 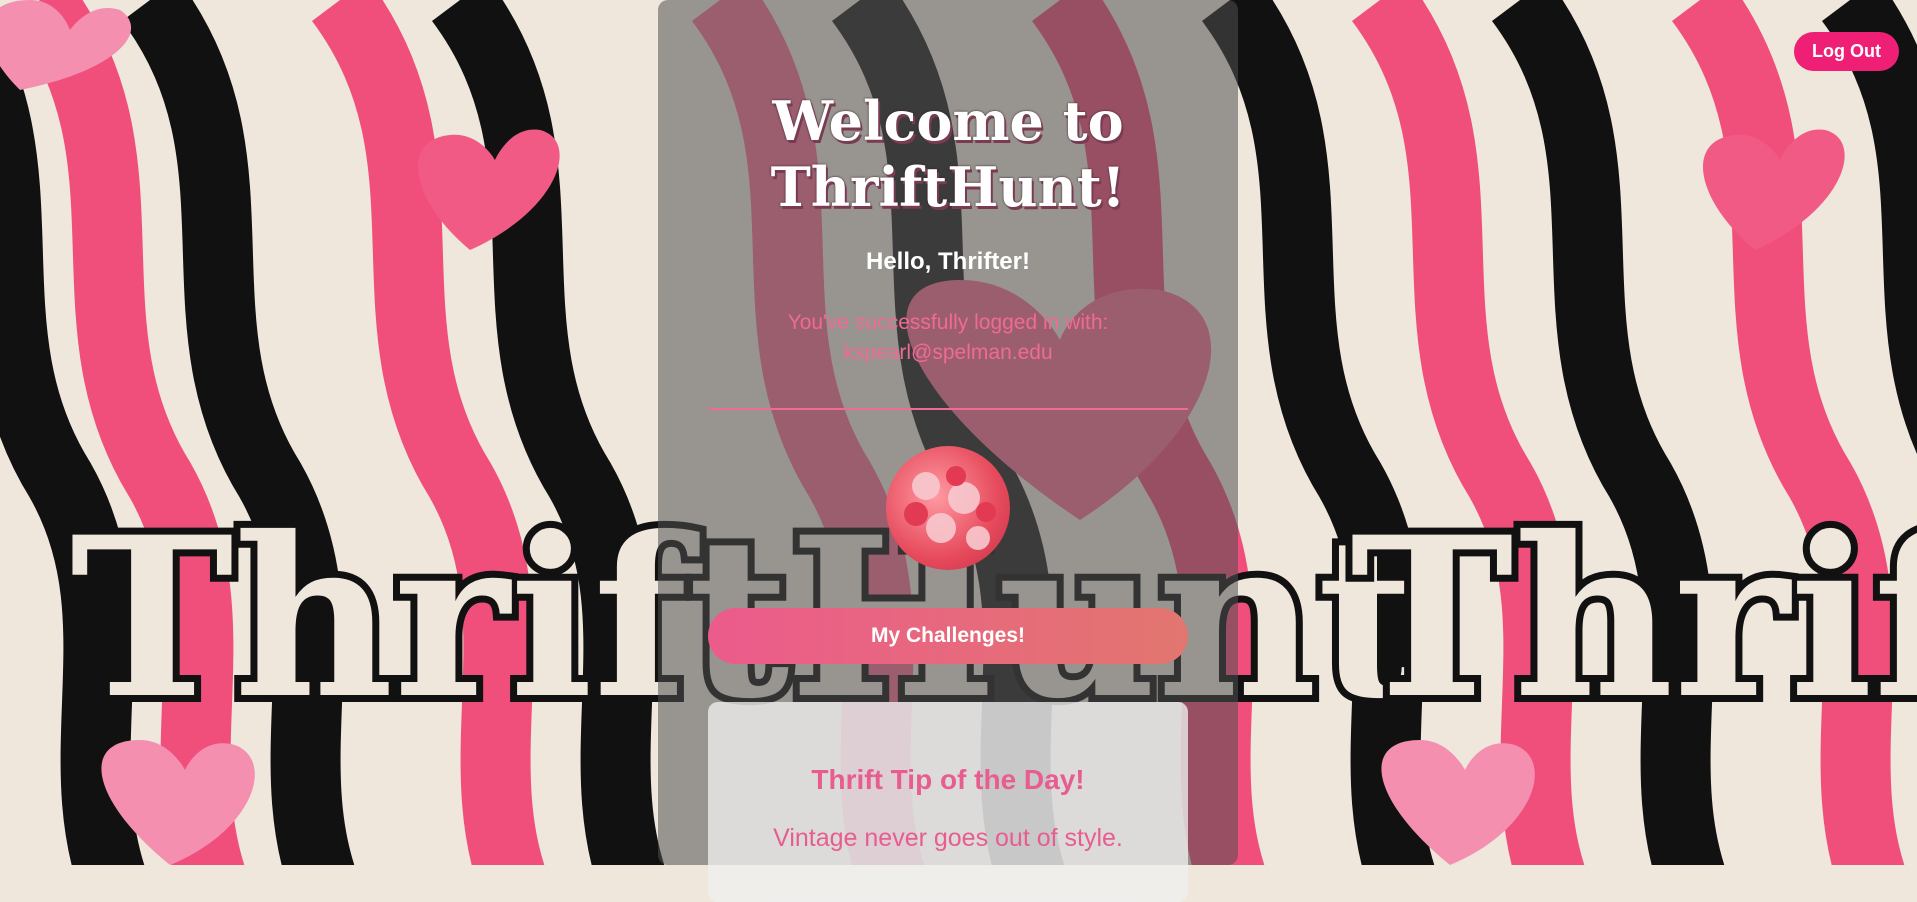 What do you see at coordinates (947, 261) in the screenshot?
I see `greeting-text: Hello, Thrifter!` at bounding box center [947, 261].